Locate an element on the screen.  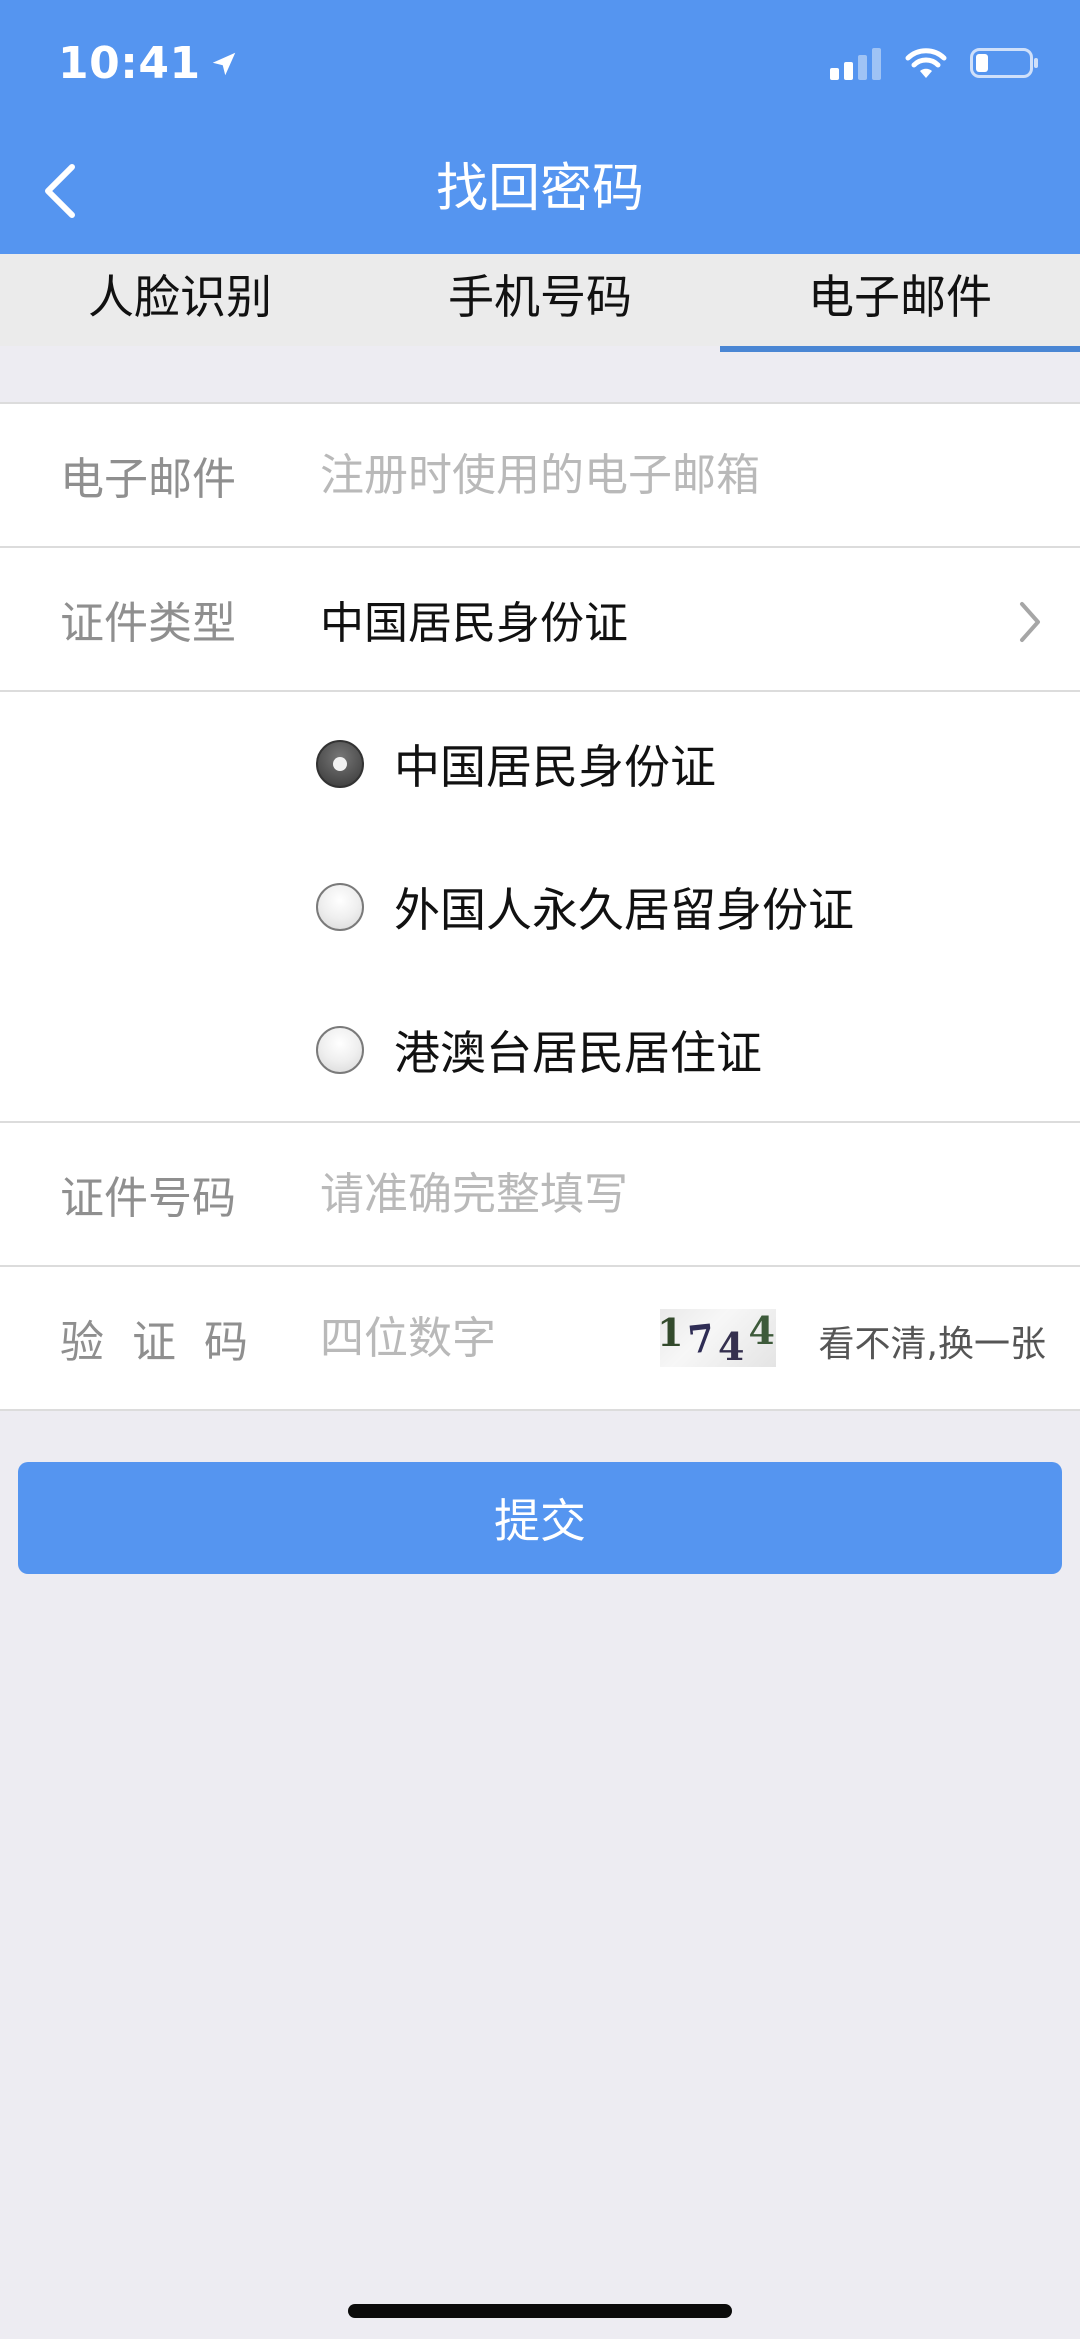
id-type-value: 中国居民身份证 is located at coordinates (474, 623).